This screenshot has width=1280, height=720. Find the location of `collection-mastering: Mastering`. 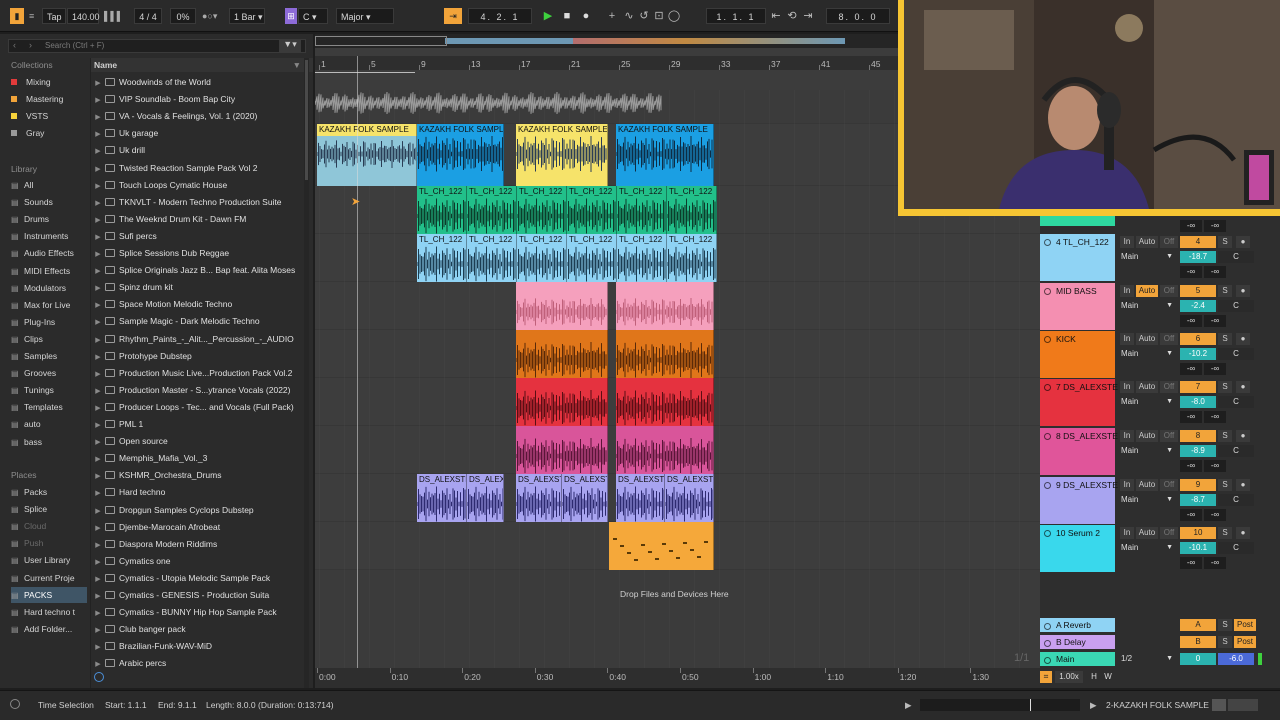

collection-mastering: Mastering is located at coordinates (49, 99).